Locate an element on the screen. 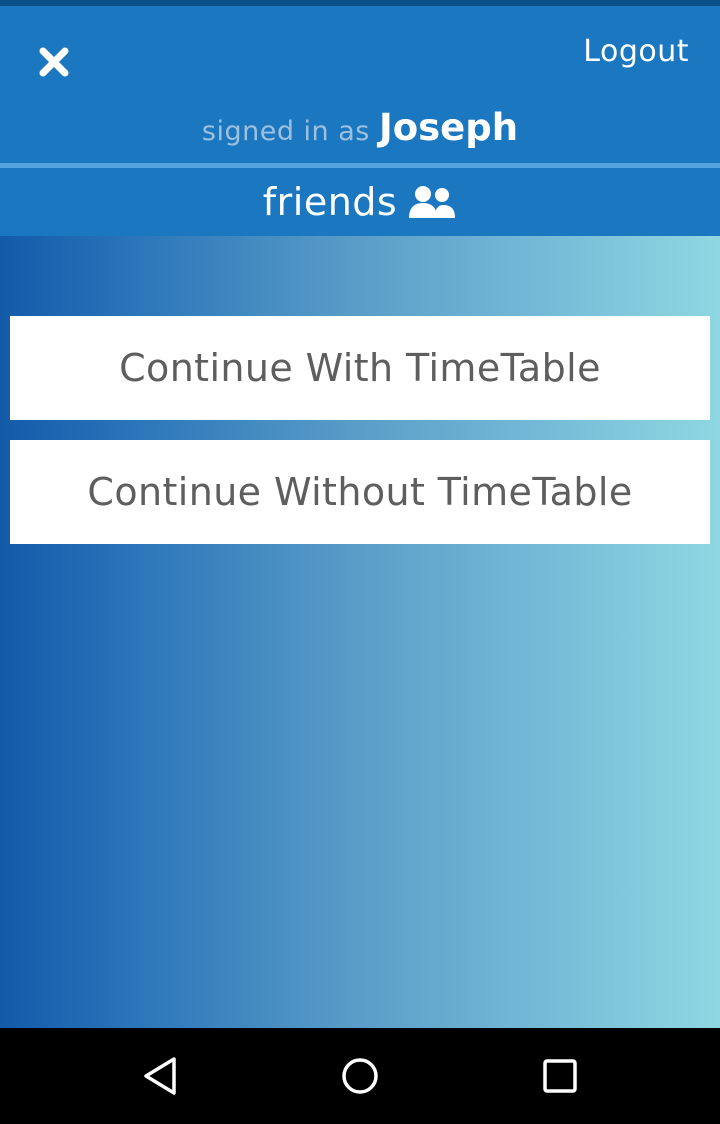 The width and height of the screenshot is (720, 1124). continue-without-timetable-button: Continue Without TimeTable is located at coordinates (360, 492).